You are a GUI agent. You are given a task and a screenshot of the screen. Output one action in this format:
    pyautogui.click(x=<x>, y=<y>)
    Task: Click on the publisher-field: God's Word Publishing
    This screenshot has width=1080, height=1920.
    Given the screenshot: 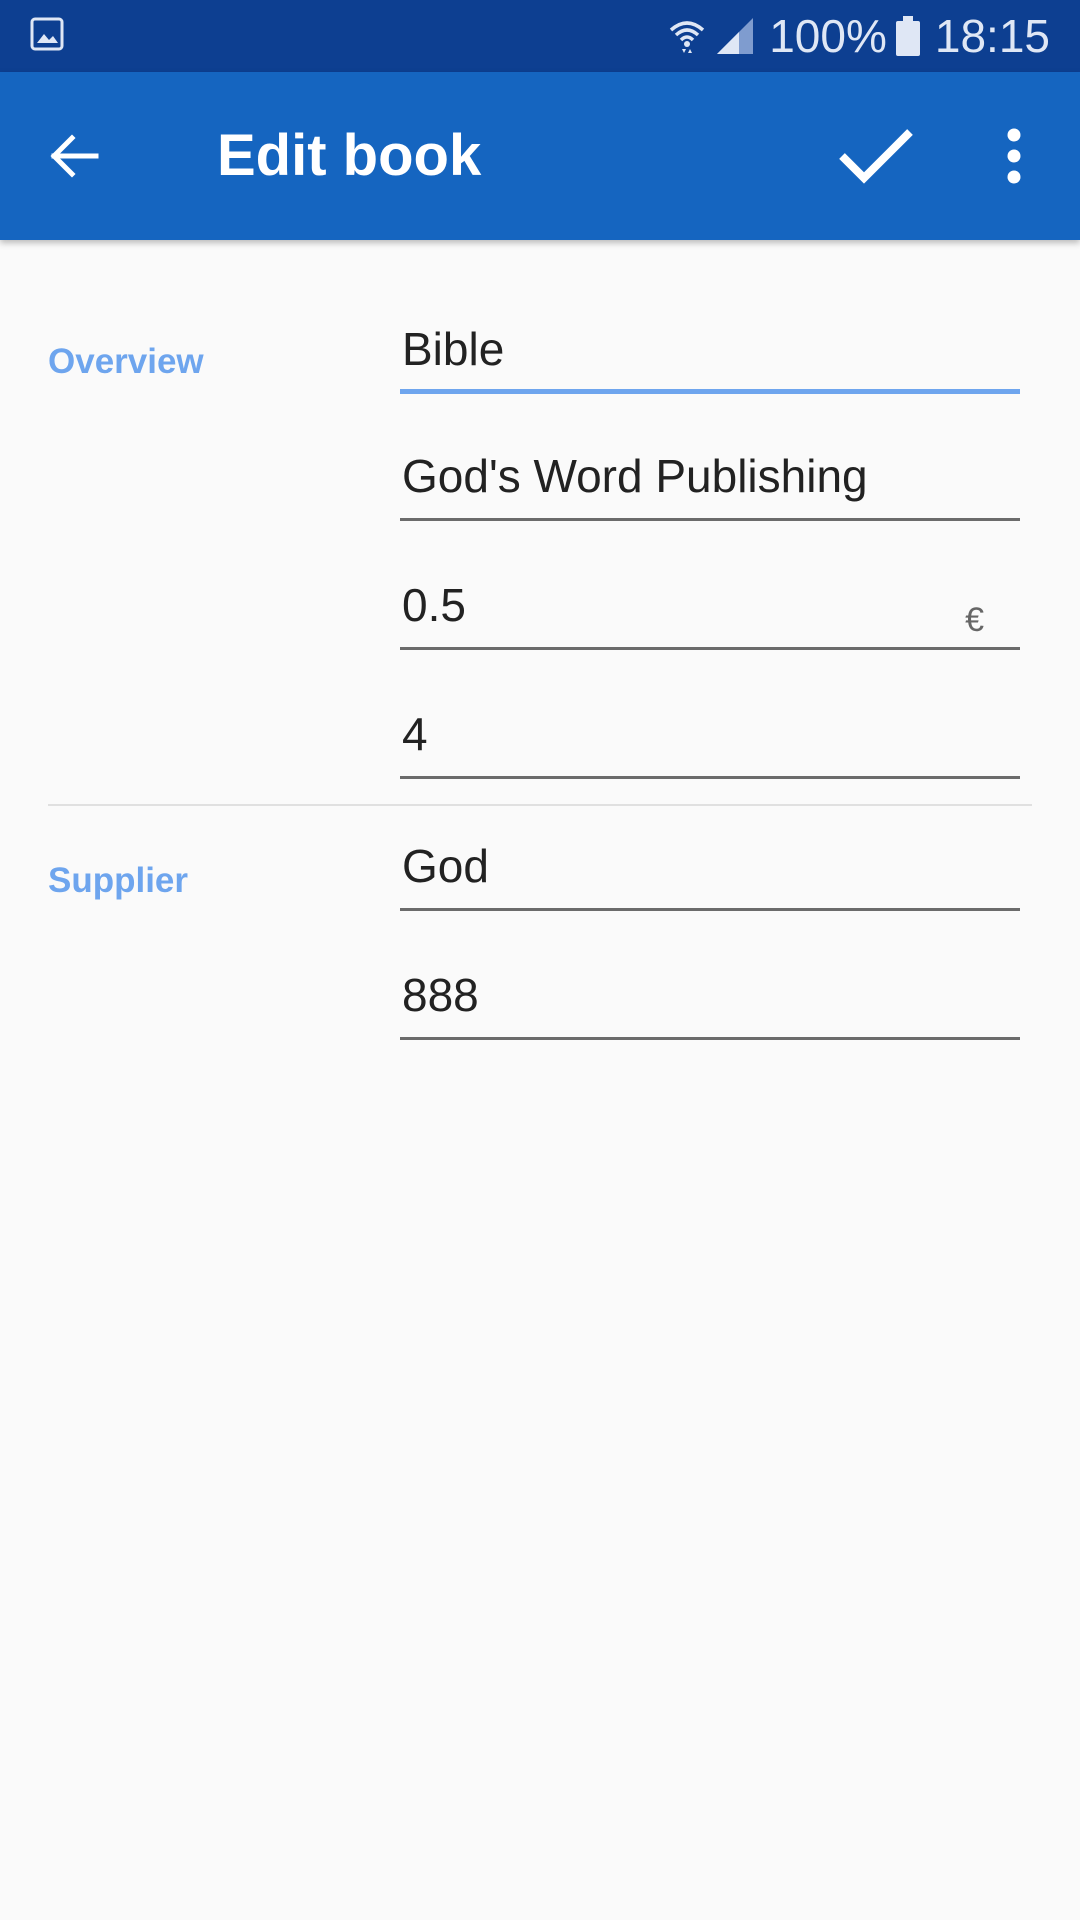 What is the action you would take?
    pyautogui.click(x=710, y=476)
    